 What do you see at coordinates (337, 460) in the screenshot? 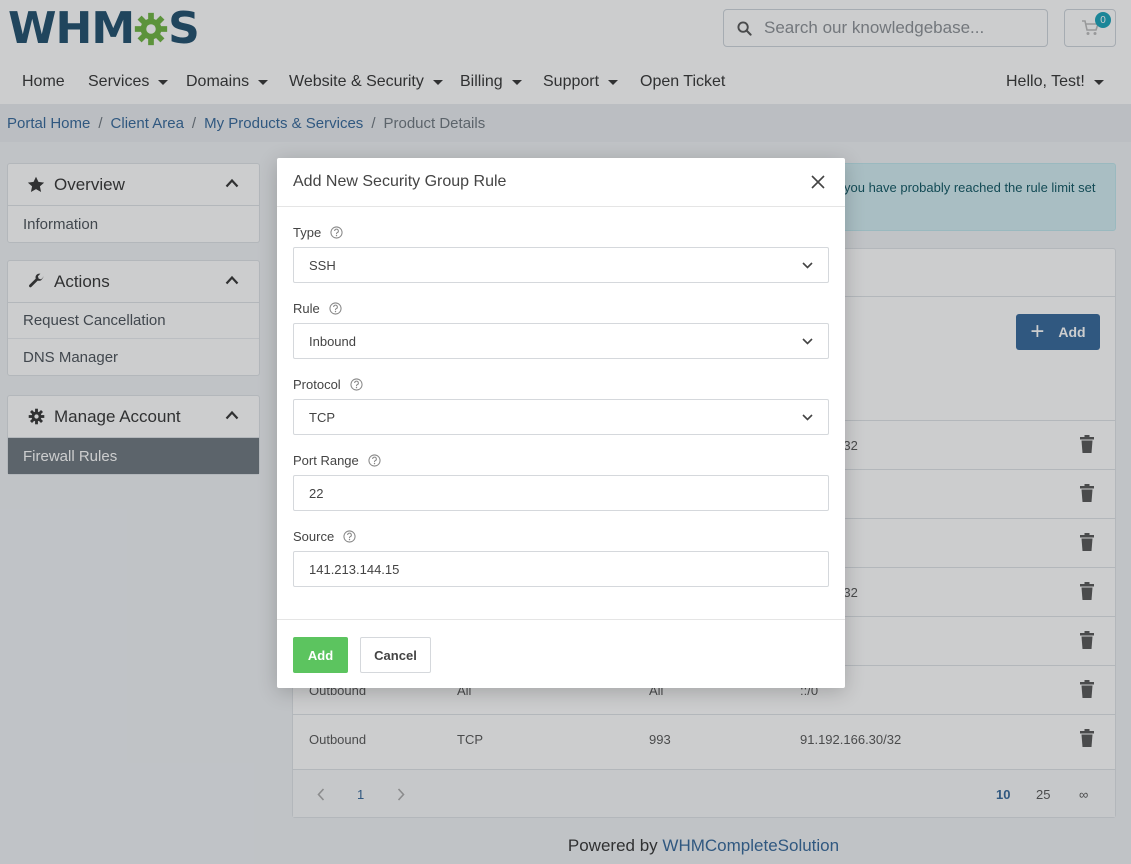
I see `port-range-label: Port Range` at bounding box center [337, 460].